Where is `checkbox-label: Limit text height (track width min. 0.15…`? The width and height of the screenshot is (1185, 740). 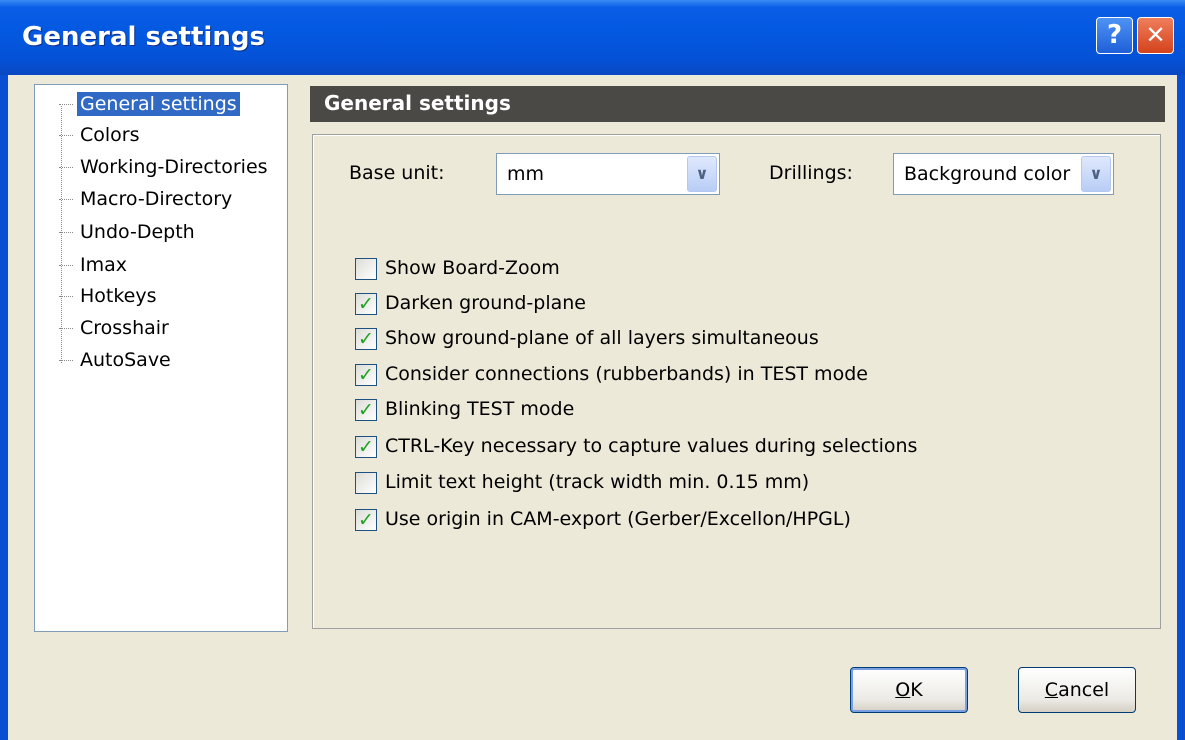 checkbox-label: Limit text height (track width min. 0.15… is located at coordinates (597, 482).